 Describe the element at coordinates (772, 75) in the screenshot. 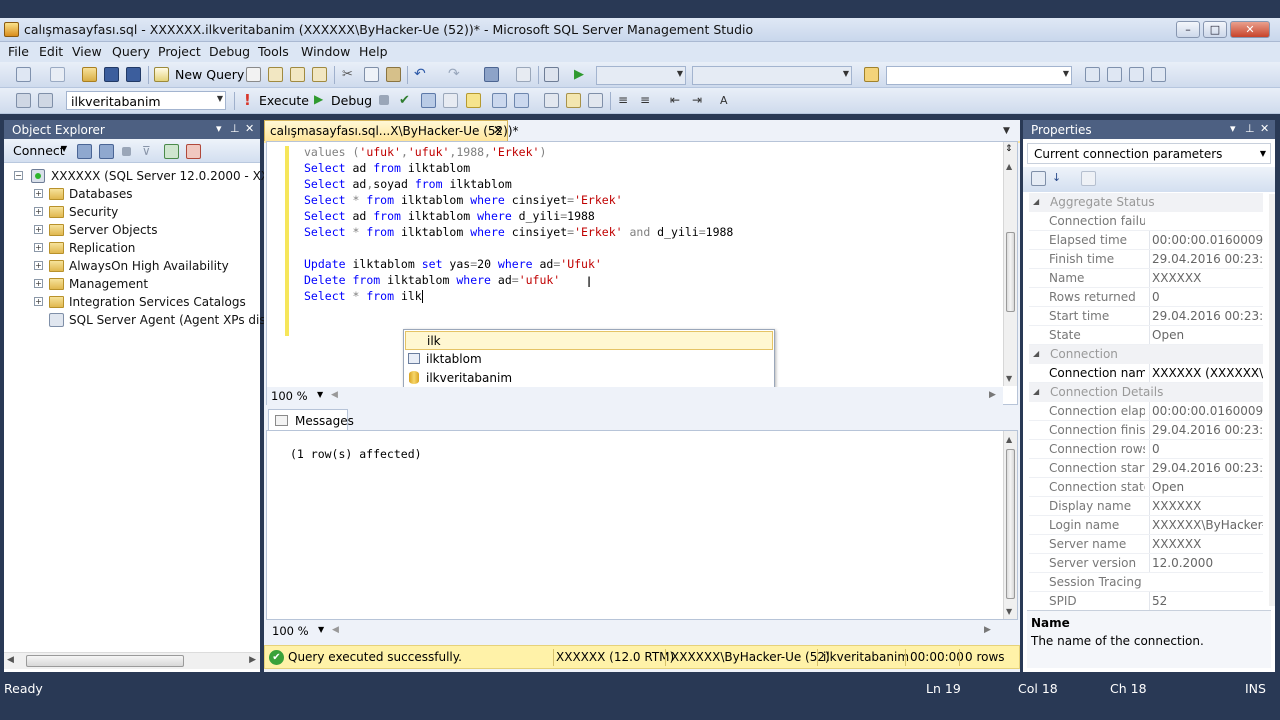

I see `solution-platform-dropdown: ▼` at that location.